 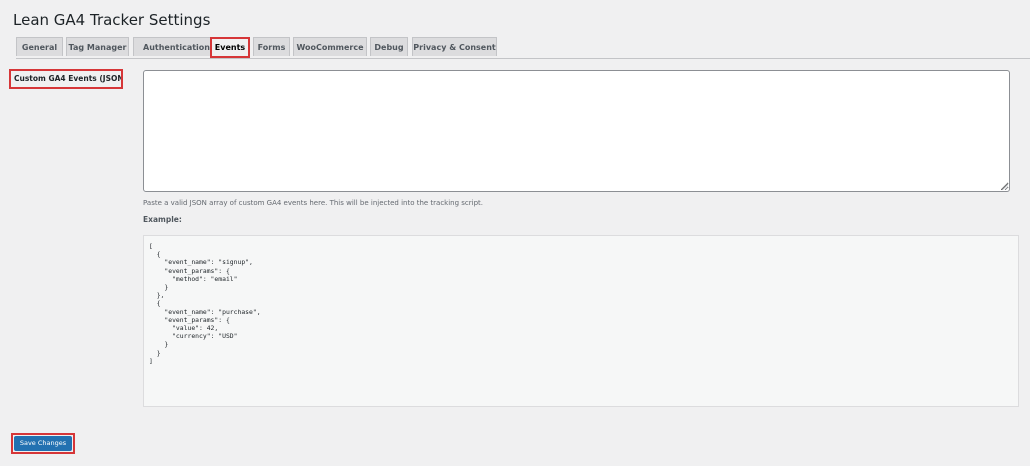 I want to click on save-changes-button: Save Changes, so click(x=43, y=443).